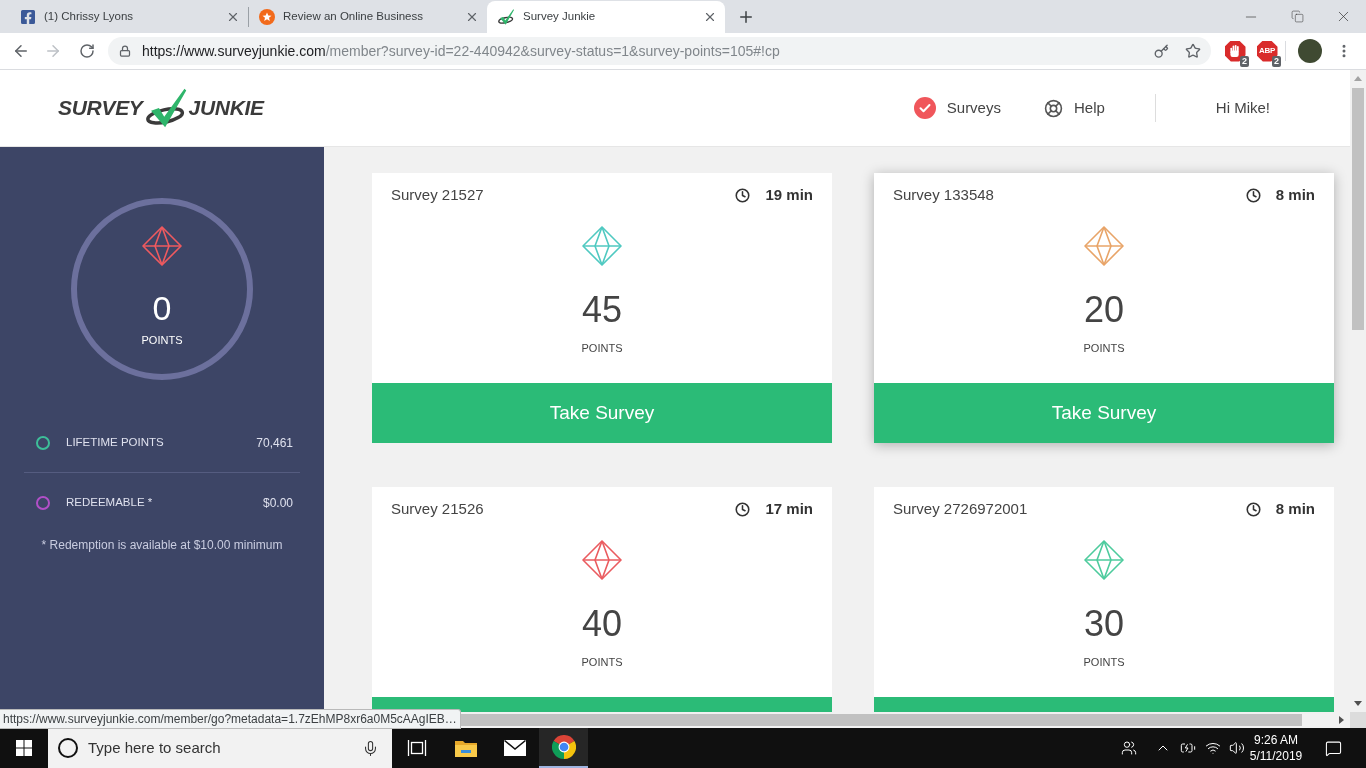  What do you see at coordinates (1276, 756) in the screenshot?
I see `clock-date: 5/11/2019` at bounding box center [1276, 756].